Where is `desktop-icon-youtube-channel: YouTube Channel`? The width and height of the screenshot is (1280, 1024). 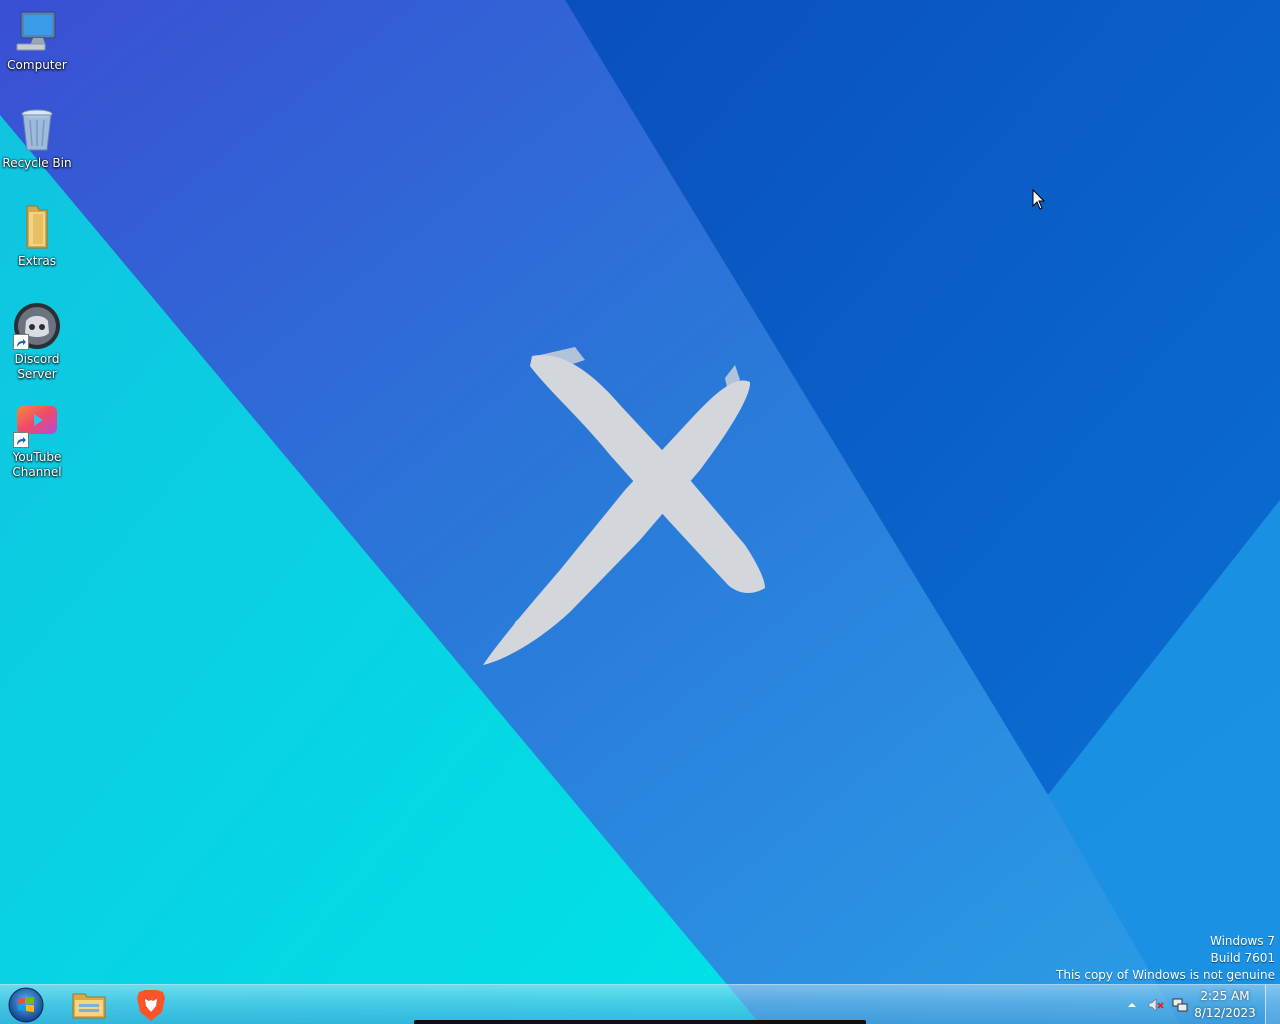 desktop-icon-youtube-channel: YouTube Channel is located at coordinates (37, 440).